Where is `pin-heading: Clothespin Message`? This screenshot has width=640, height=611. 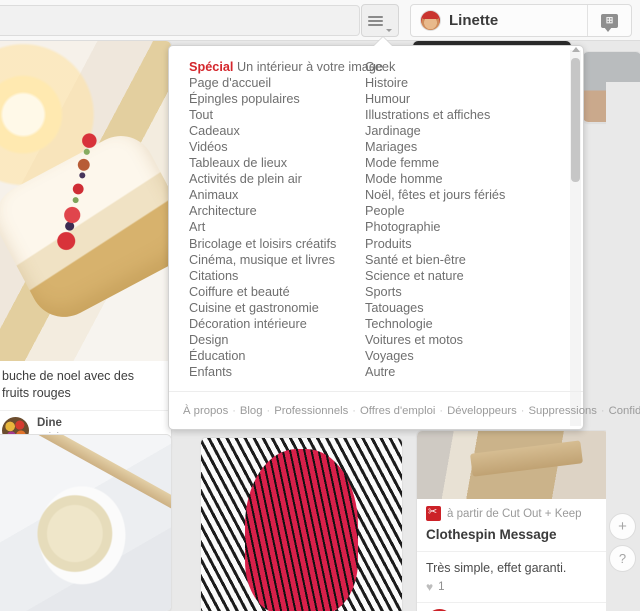 pin-heading: Clothespin Message is located at coordinates (491, 534).